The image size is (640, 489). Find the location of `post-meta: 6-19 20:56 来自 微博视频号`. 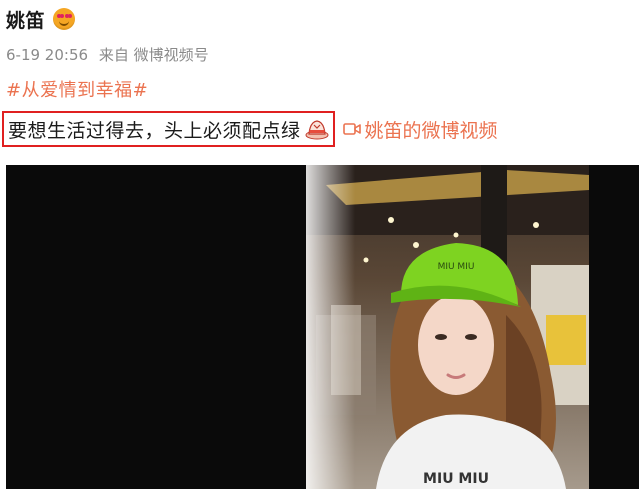

post-meta: 6-19 20:56 来自 微博视频号 is located at coordinates (107, 54).